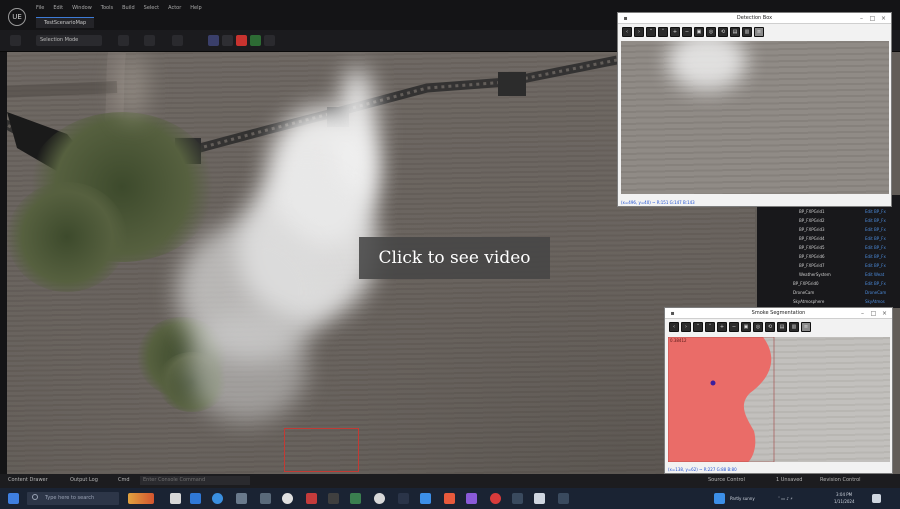 The height and width of the screenshot is (509, 900). I want to click on clock-date: 1/11/2024, so click(844, 502).